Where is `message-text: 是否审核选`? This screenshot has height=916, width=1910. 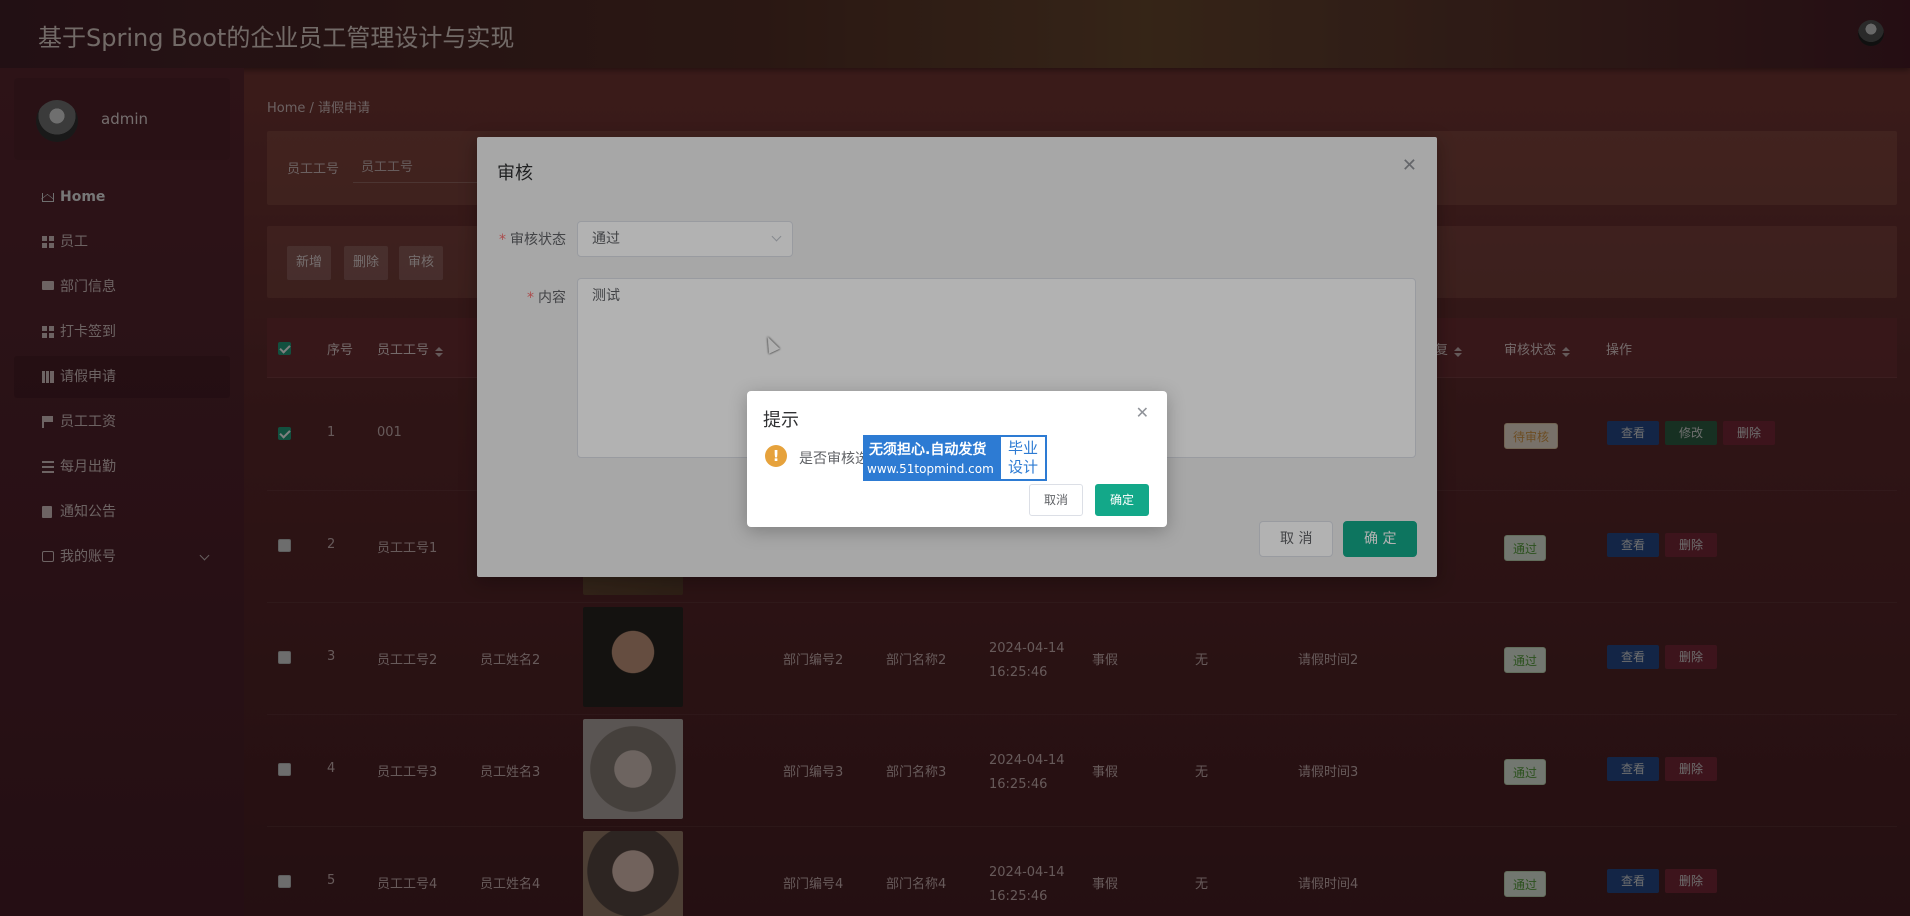 message-text: 是否审核选 is located at coordinates (834, 459).